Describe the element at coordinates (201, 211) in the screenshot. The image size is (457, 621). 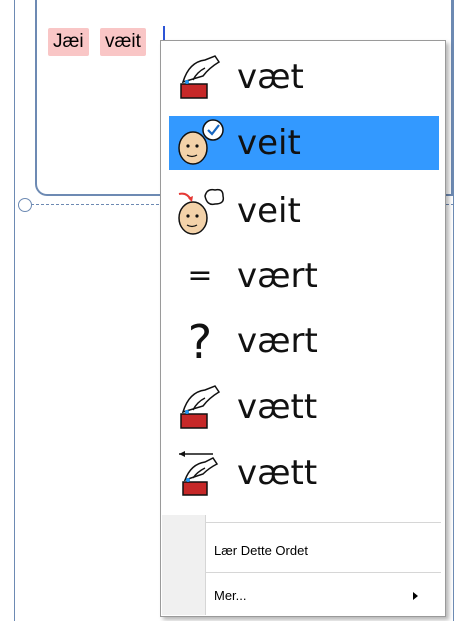
I see `know-head-arrow-icon` at that location.